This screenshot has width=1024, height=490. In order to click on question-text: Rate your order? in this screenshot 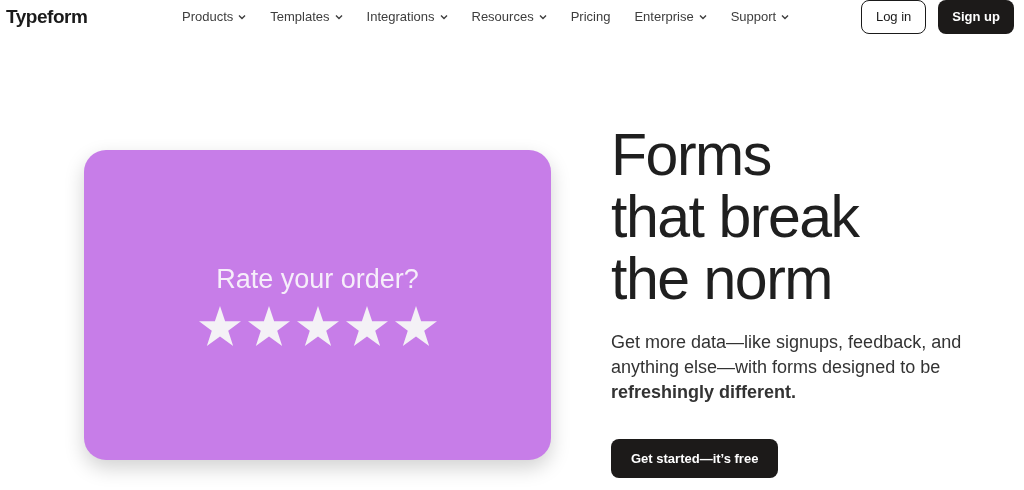, I will do `click(317, 279)`.